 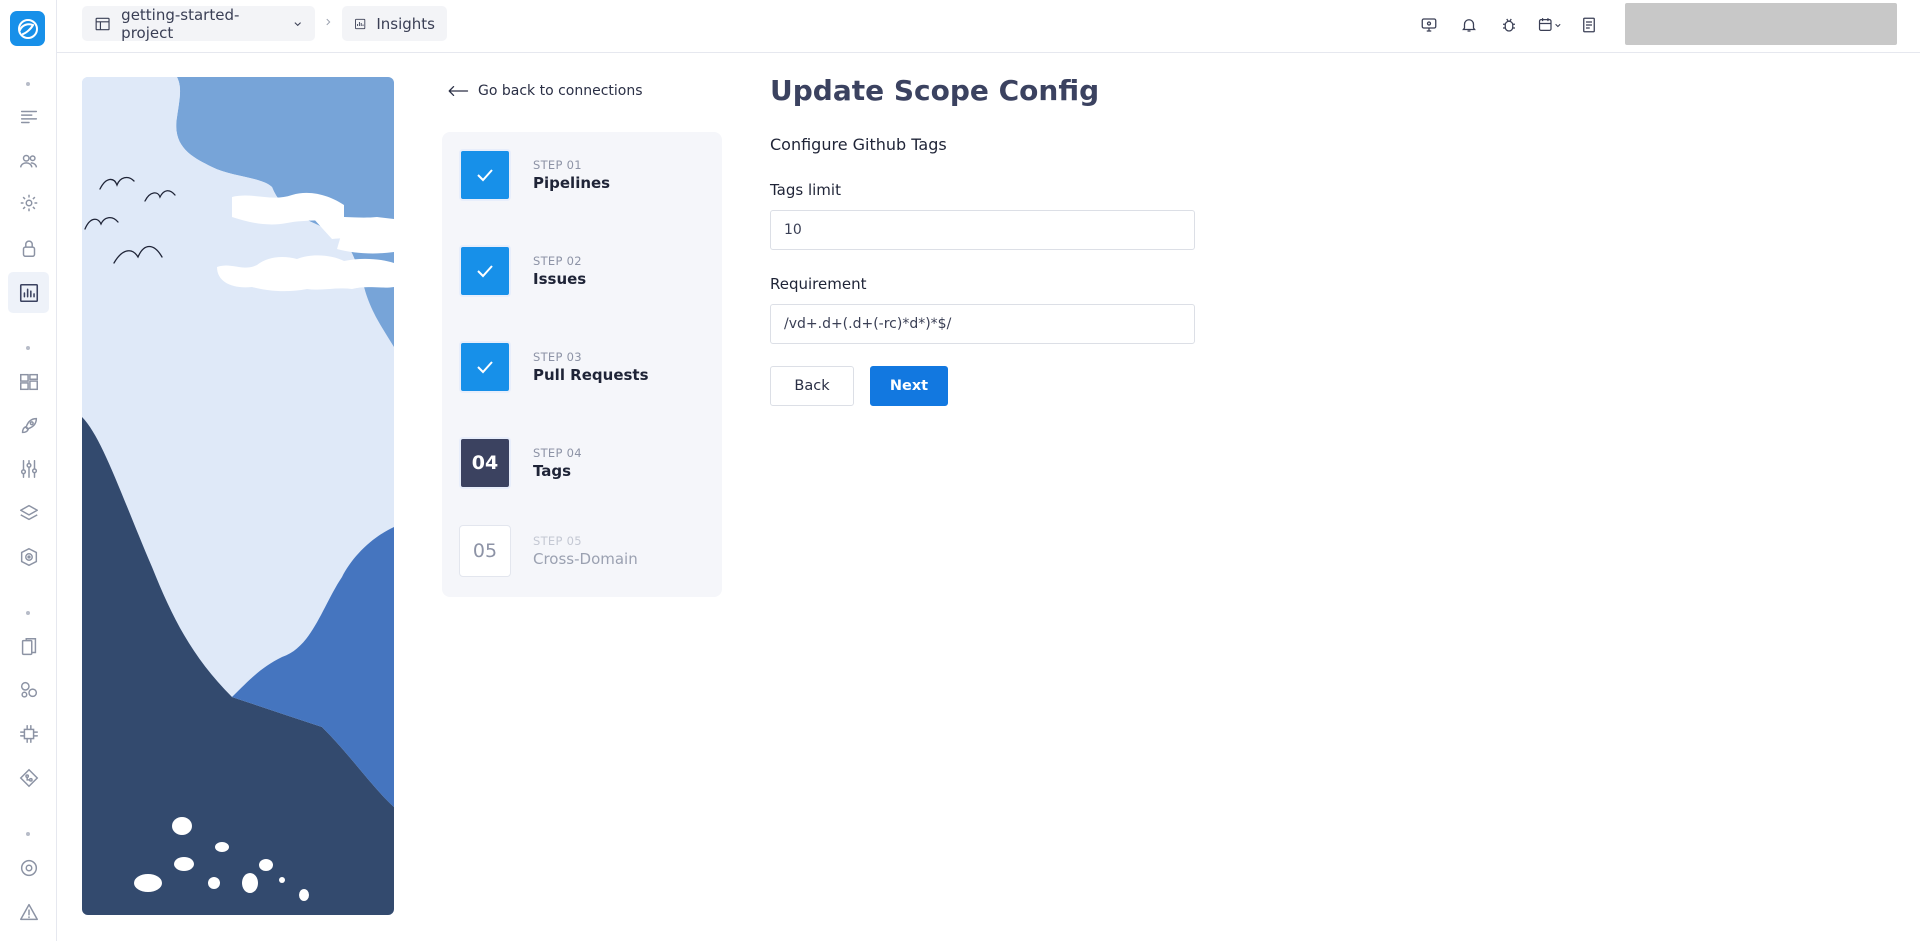 What do you see at coordinates (935, 90) in the screenshot?
I see `page-title: Update Scope Config` at bounding box center [935, 90].